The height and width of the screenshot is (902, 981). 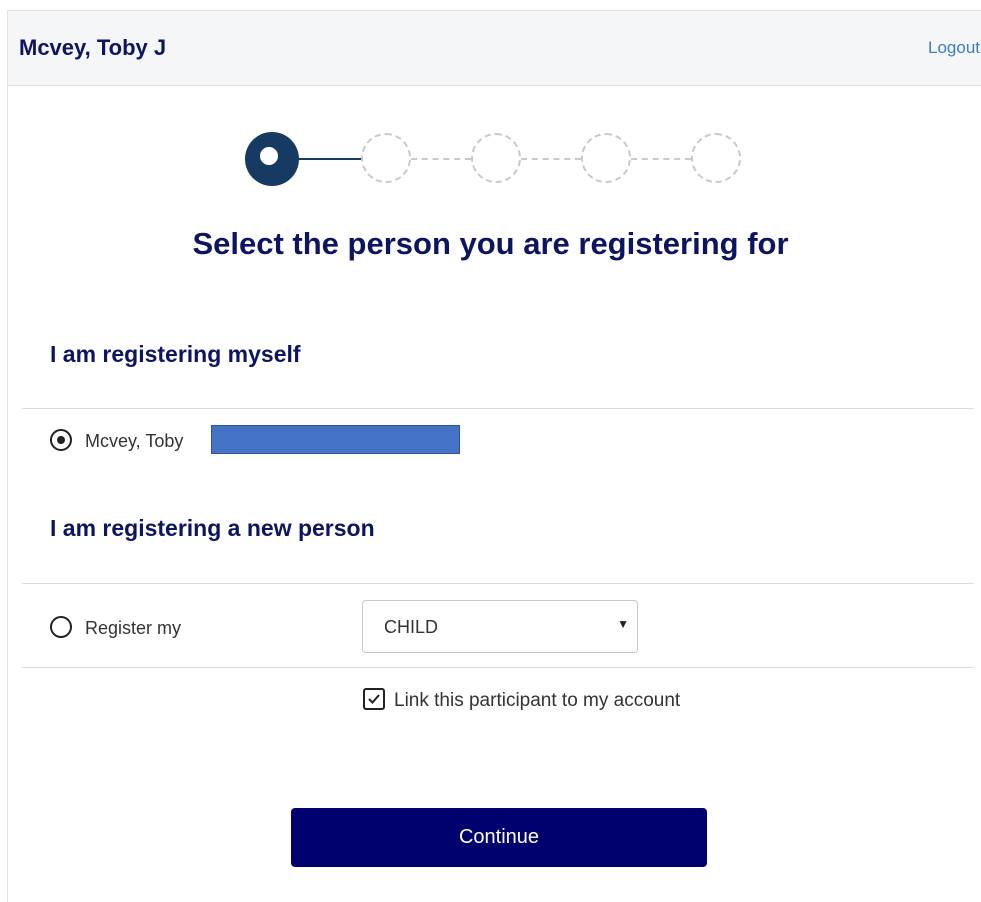 What do you see at coordinates (61, 440) in the screenshot?
I see `register-self-radio` at bounding box center [61, 440].